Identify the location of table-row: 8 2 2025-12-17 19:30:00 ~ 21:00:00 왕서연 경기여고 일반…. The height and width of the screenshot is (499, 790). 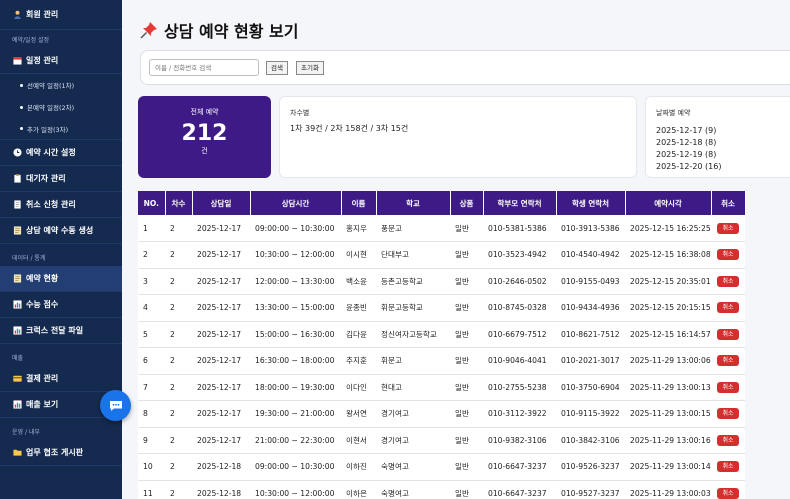
(441, 414).